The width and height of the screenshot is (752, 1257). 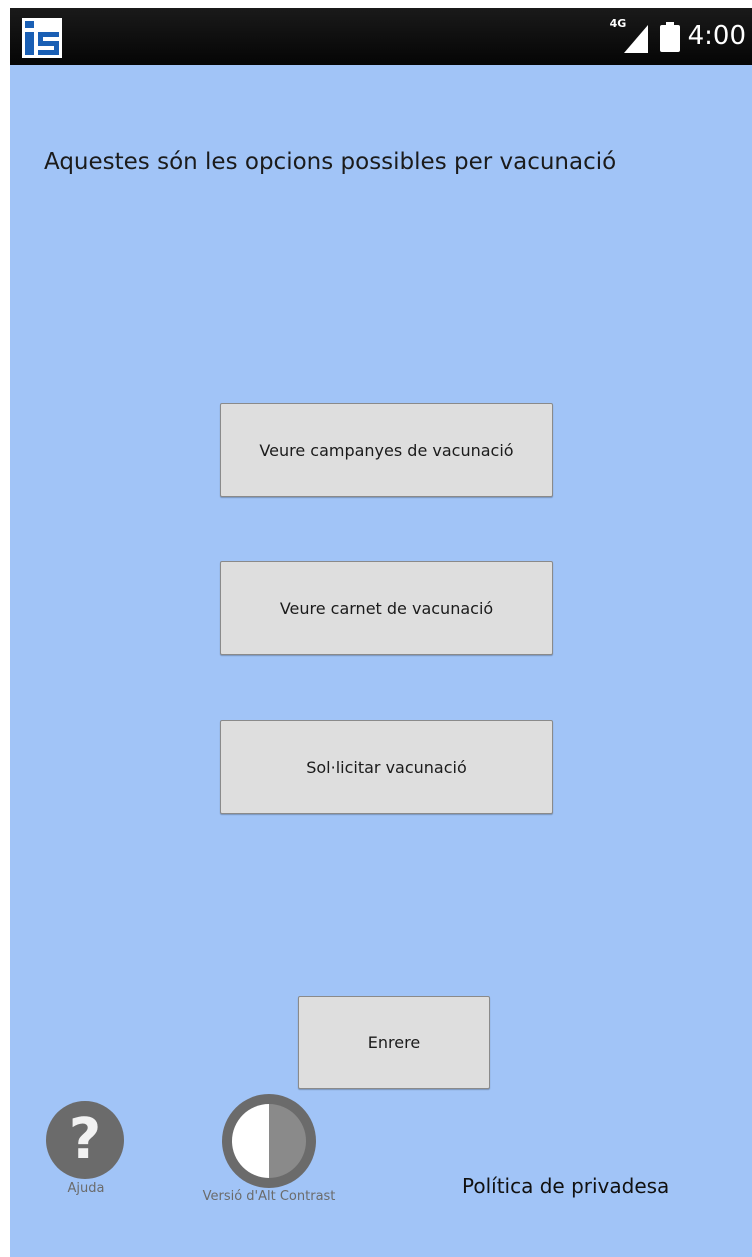 I want to click on signal-icon: 4G, so click(x=631, y=36).